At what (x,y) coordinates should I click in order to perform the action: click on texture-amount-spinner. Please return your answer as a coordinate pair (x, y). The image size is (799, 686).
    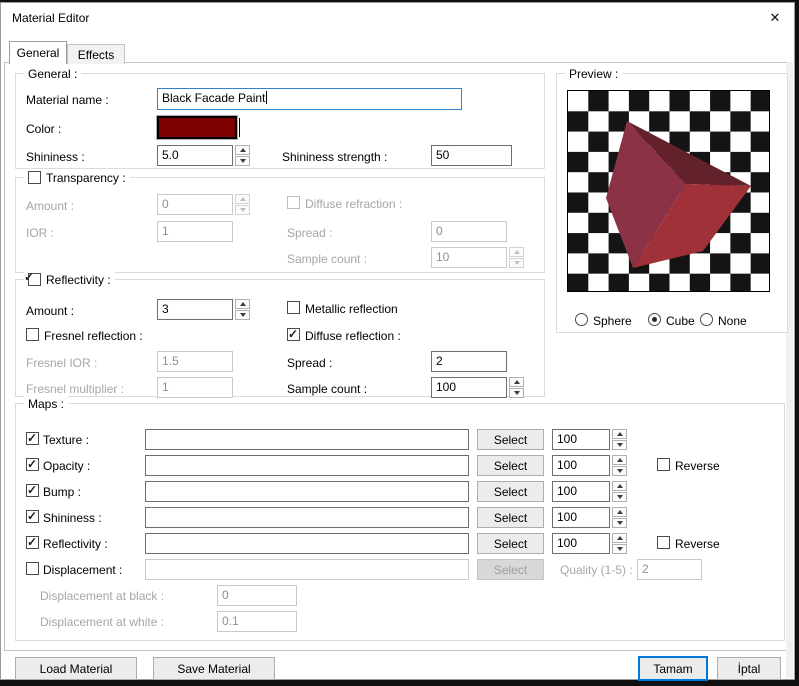
    Looking at the image, I should click on (619, 439).